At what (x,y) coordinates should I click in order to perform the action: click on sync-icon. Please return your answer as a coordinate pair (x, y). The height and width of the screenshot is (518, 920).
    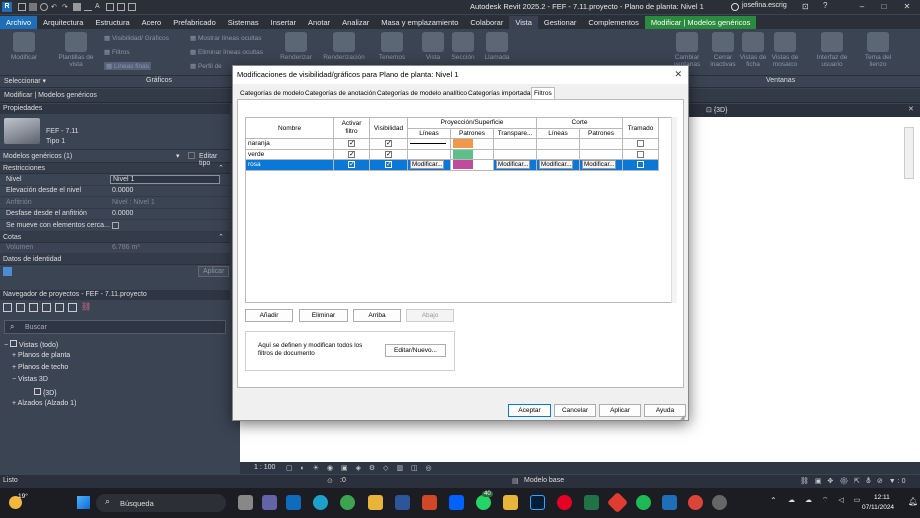
    Looking at the image, I should click on (44, 7).